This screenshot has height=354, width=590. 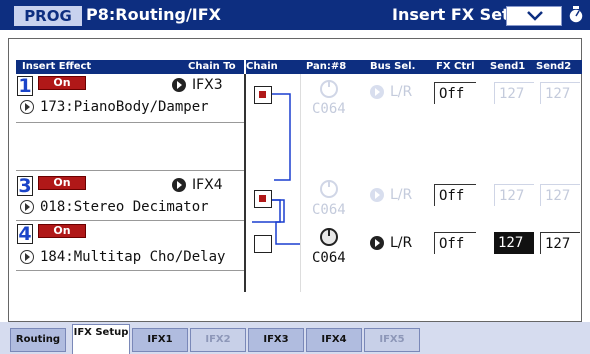 I want to click on ifx4-on-button: On, so click(x=62, y=231).